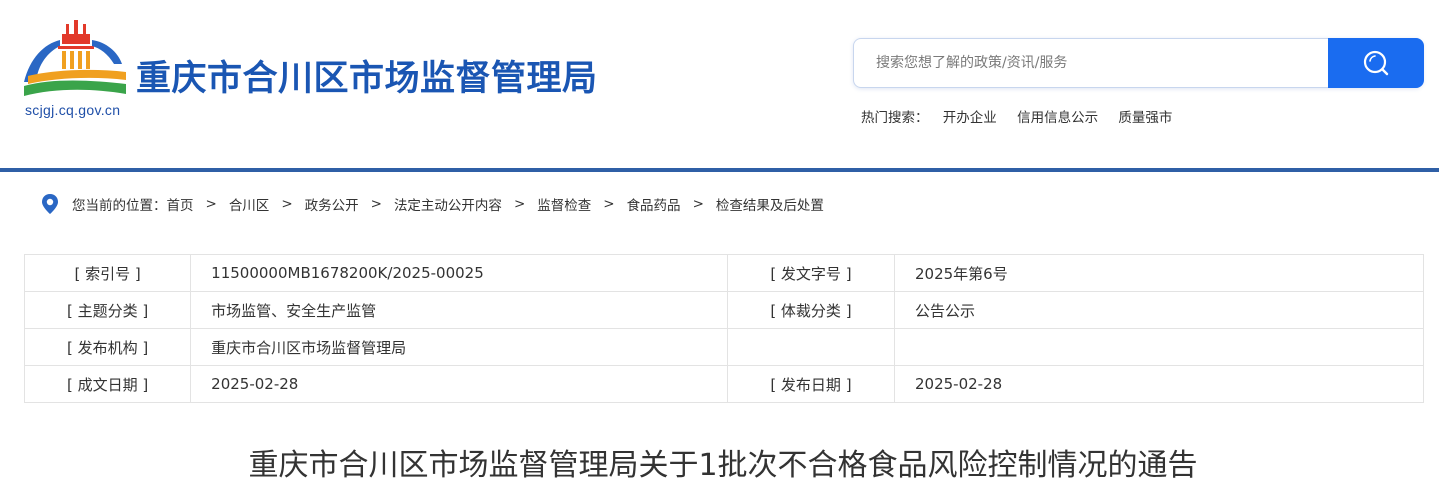  I want to click on hot-search-link: 信用信息公示, so click(1057, 118).